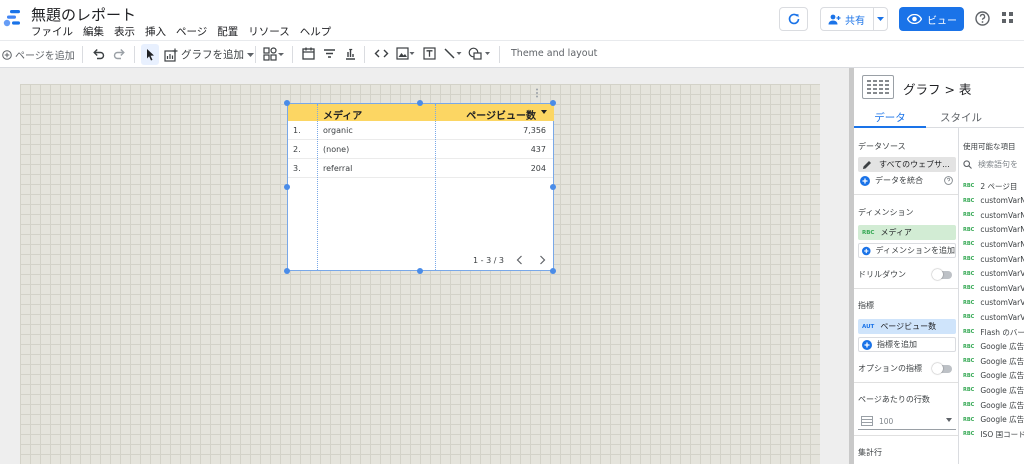 Image resolution: width=1024 pixels, height=464 pixels. I want to click on add-page-button: ページを追加, so click(38, 54).